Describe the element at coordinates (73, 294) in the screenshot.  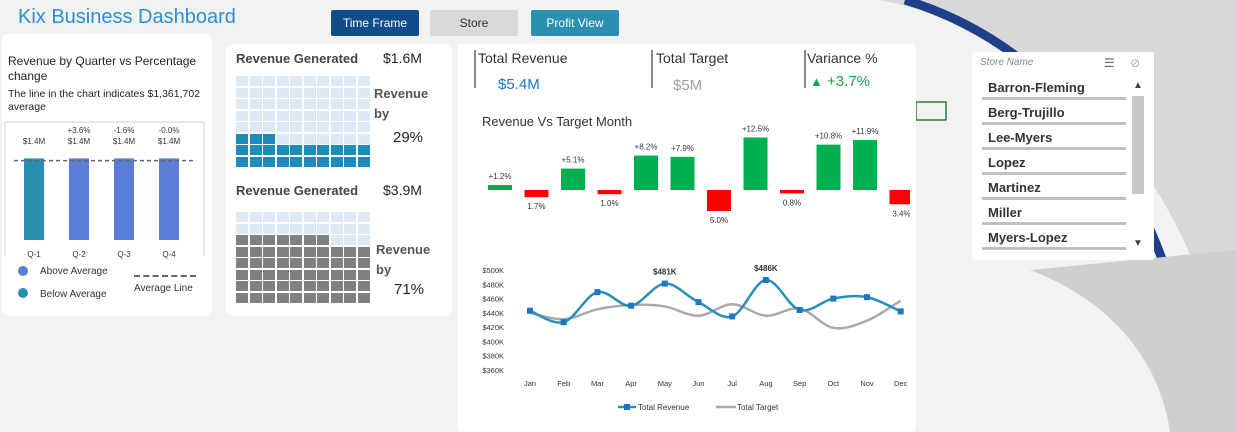
I see `below-average-legend: Below Average` at that location.